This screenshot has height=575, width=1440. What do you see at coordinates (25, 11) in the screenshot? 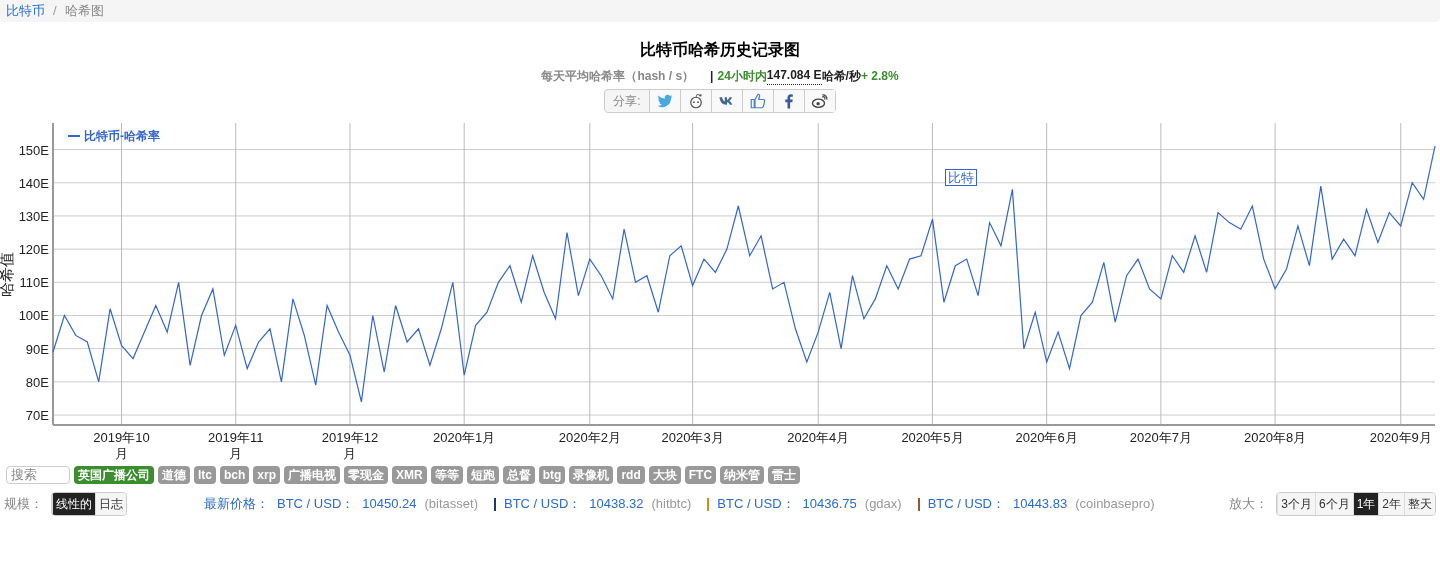
I see `breadcrumb-link: 比特币` at bounding box center [25, 11].